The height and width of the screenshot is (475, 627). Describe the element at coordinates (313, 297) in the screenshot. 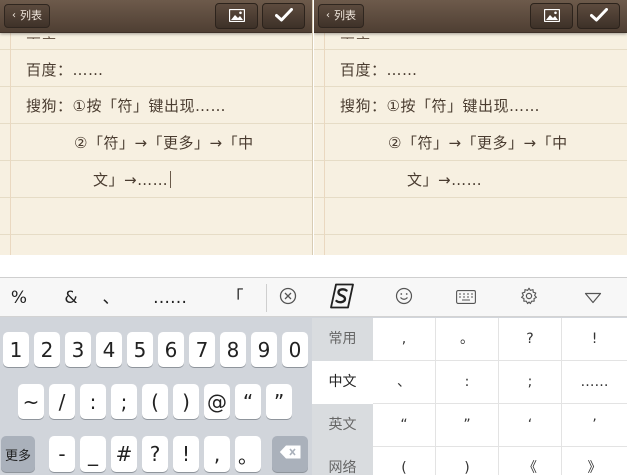

I see `candidate-bar: % & 、 …… 「` at that location.